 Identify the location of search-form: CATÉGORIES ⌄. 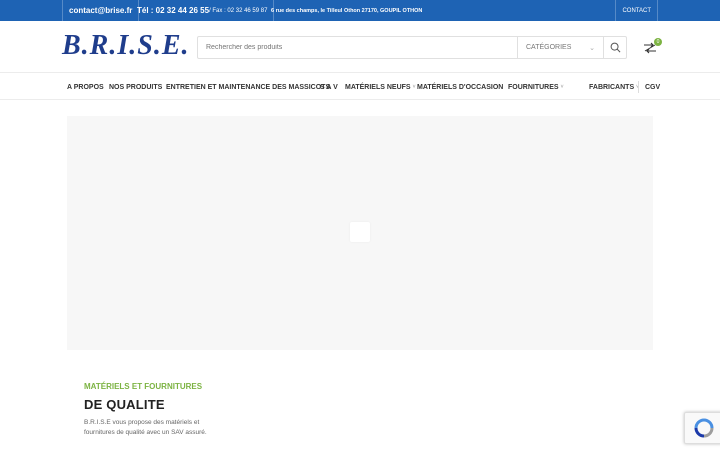
(412, 47).